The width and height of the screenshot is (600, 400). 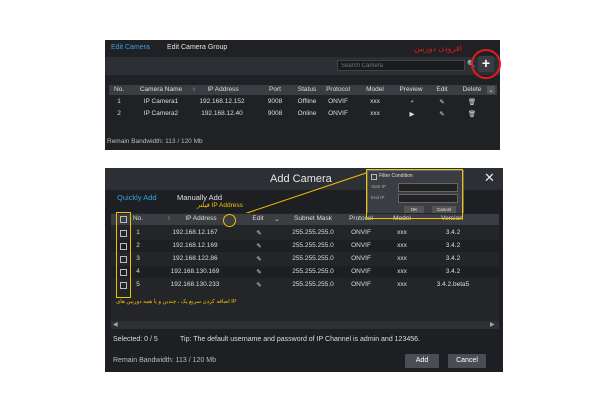 I want to click on tab-quickly-add: Quickly Add, so click(x=137, y=197).